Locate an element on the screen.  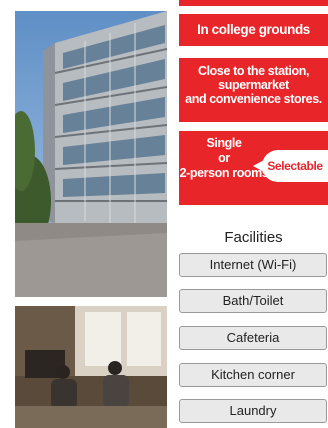
facilities-heading: Facilities is located at coordinates (253, 237).